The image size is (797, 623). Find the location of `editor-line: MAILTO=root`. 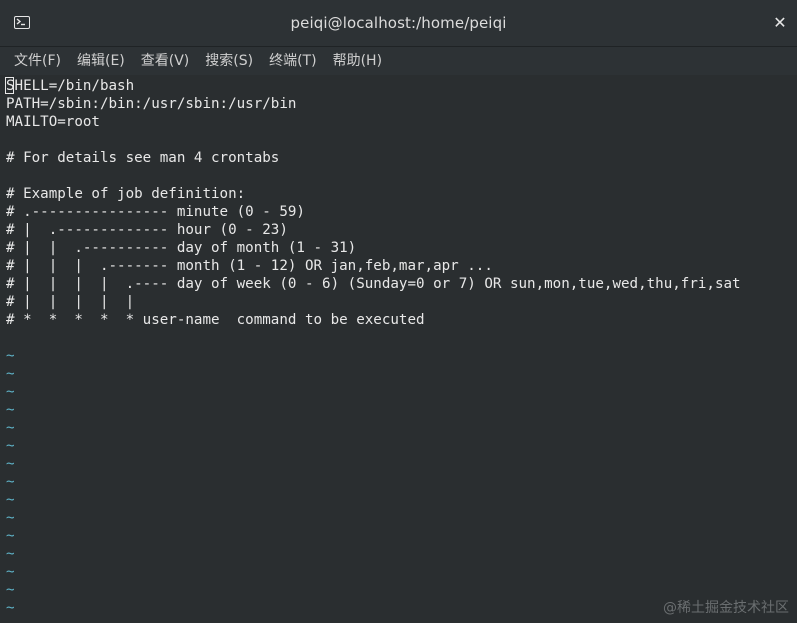

editor-line: MAILTO=root is located at coordinates (53, 122).